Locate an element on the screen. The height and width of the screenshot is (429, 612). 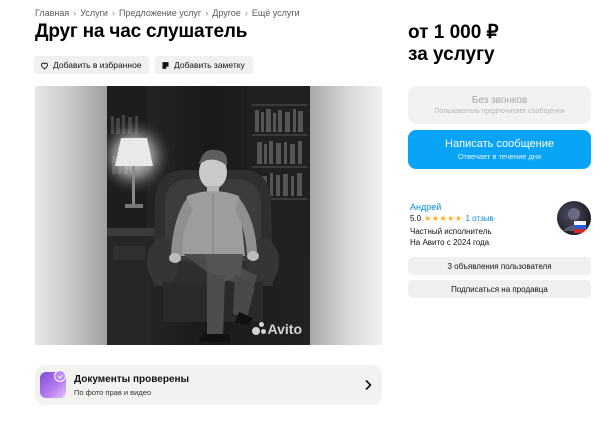
reviews-link: 1 отзыв is located at coordinates (479, 218).